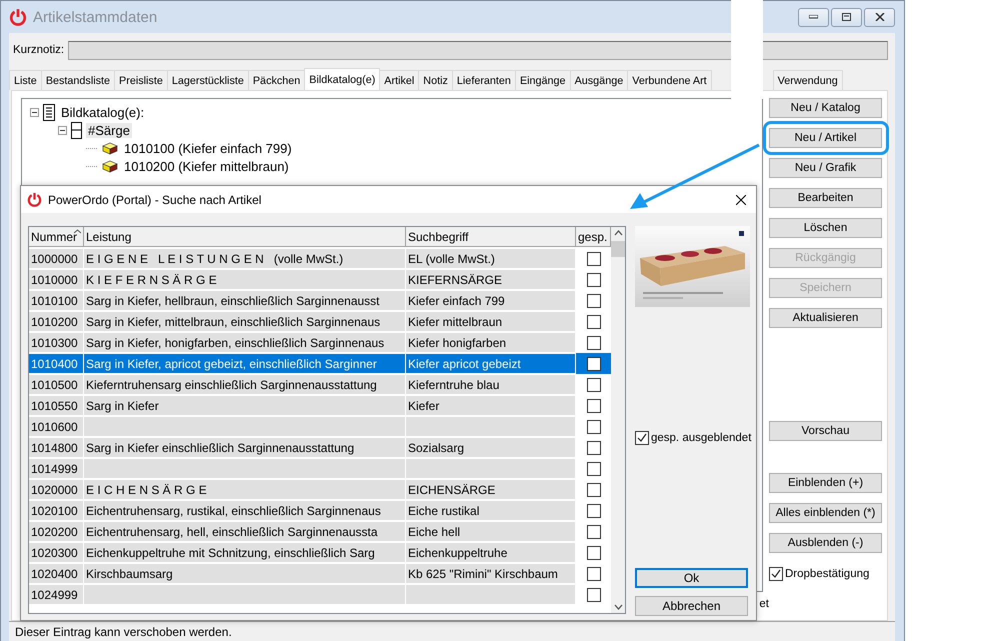 The image size is (996, 641). I want to click on table-cell: Kieferntruhe blau, so click(490, 384).